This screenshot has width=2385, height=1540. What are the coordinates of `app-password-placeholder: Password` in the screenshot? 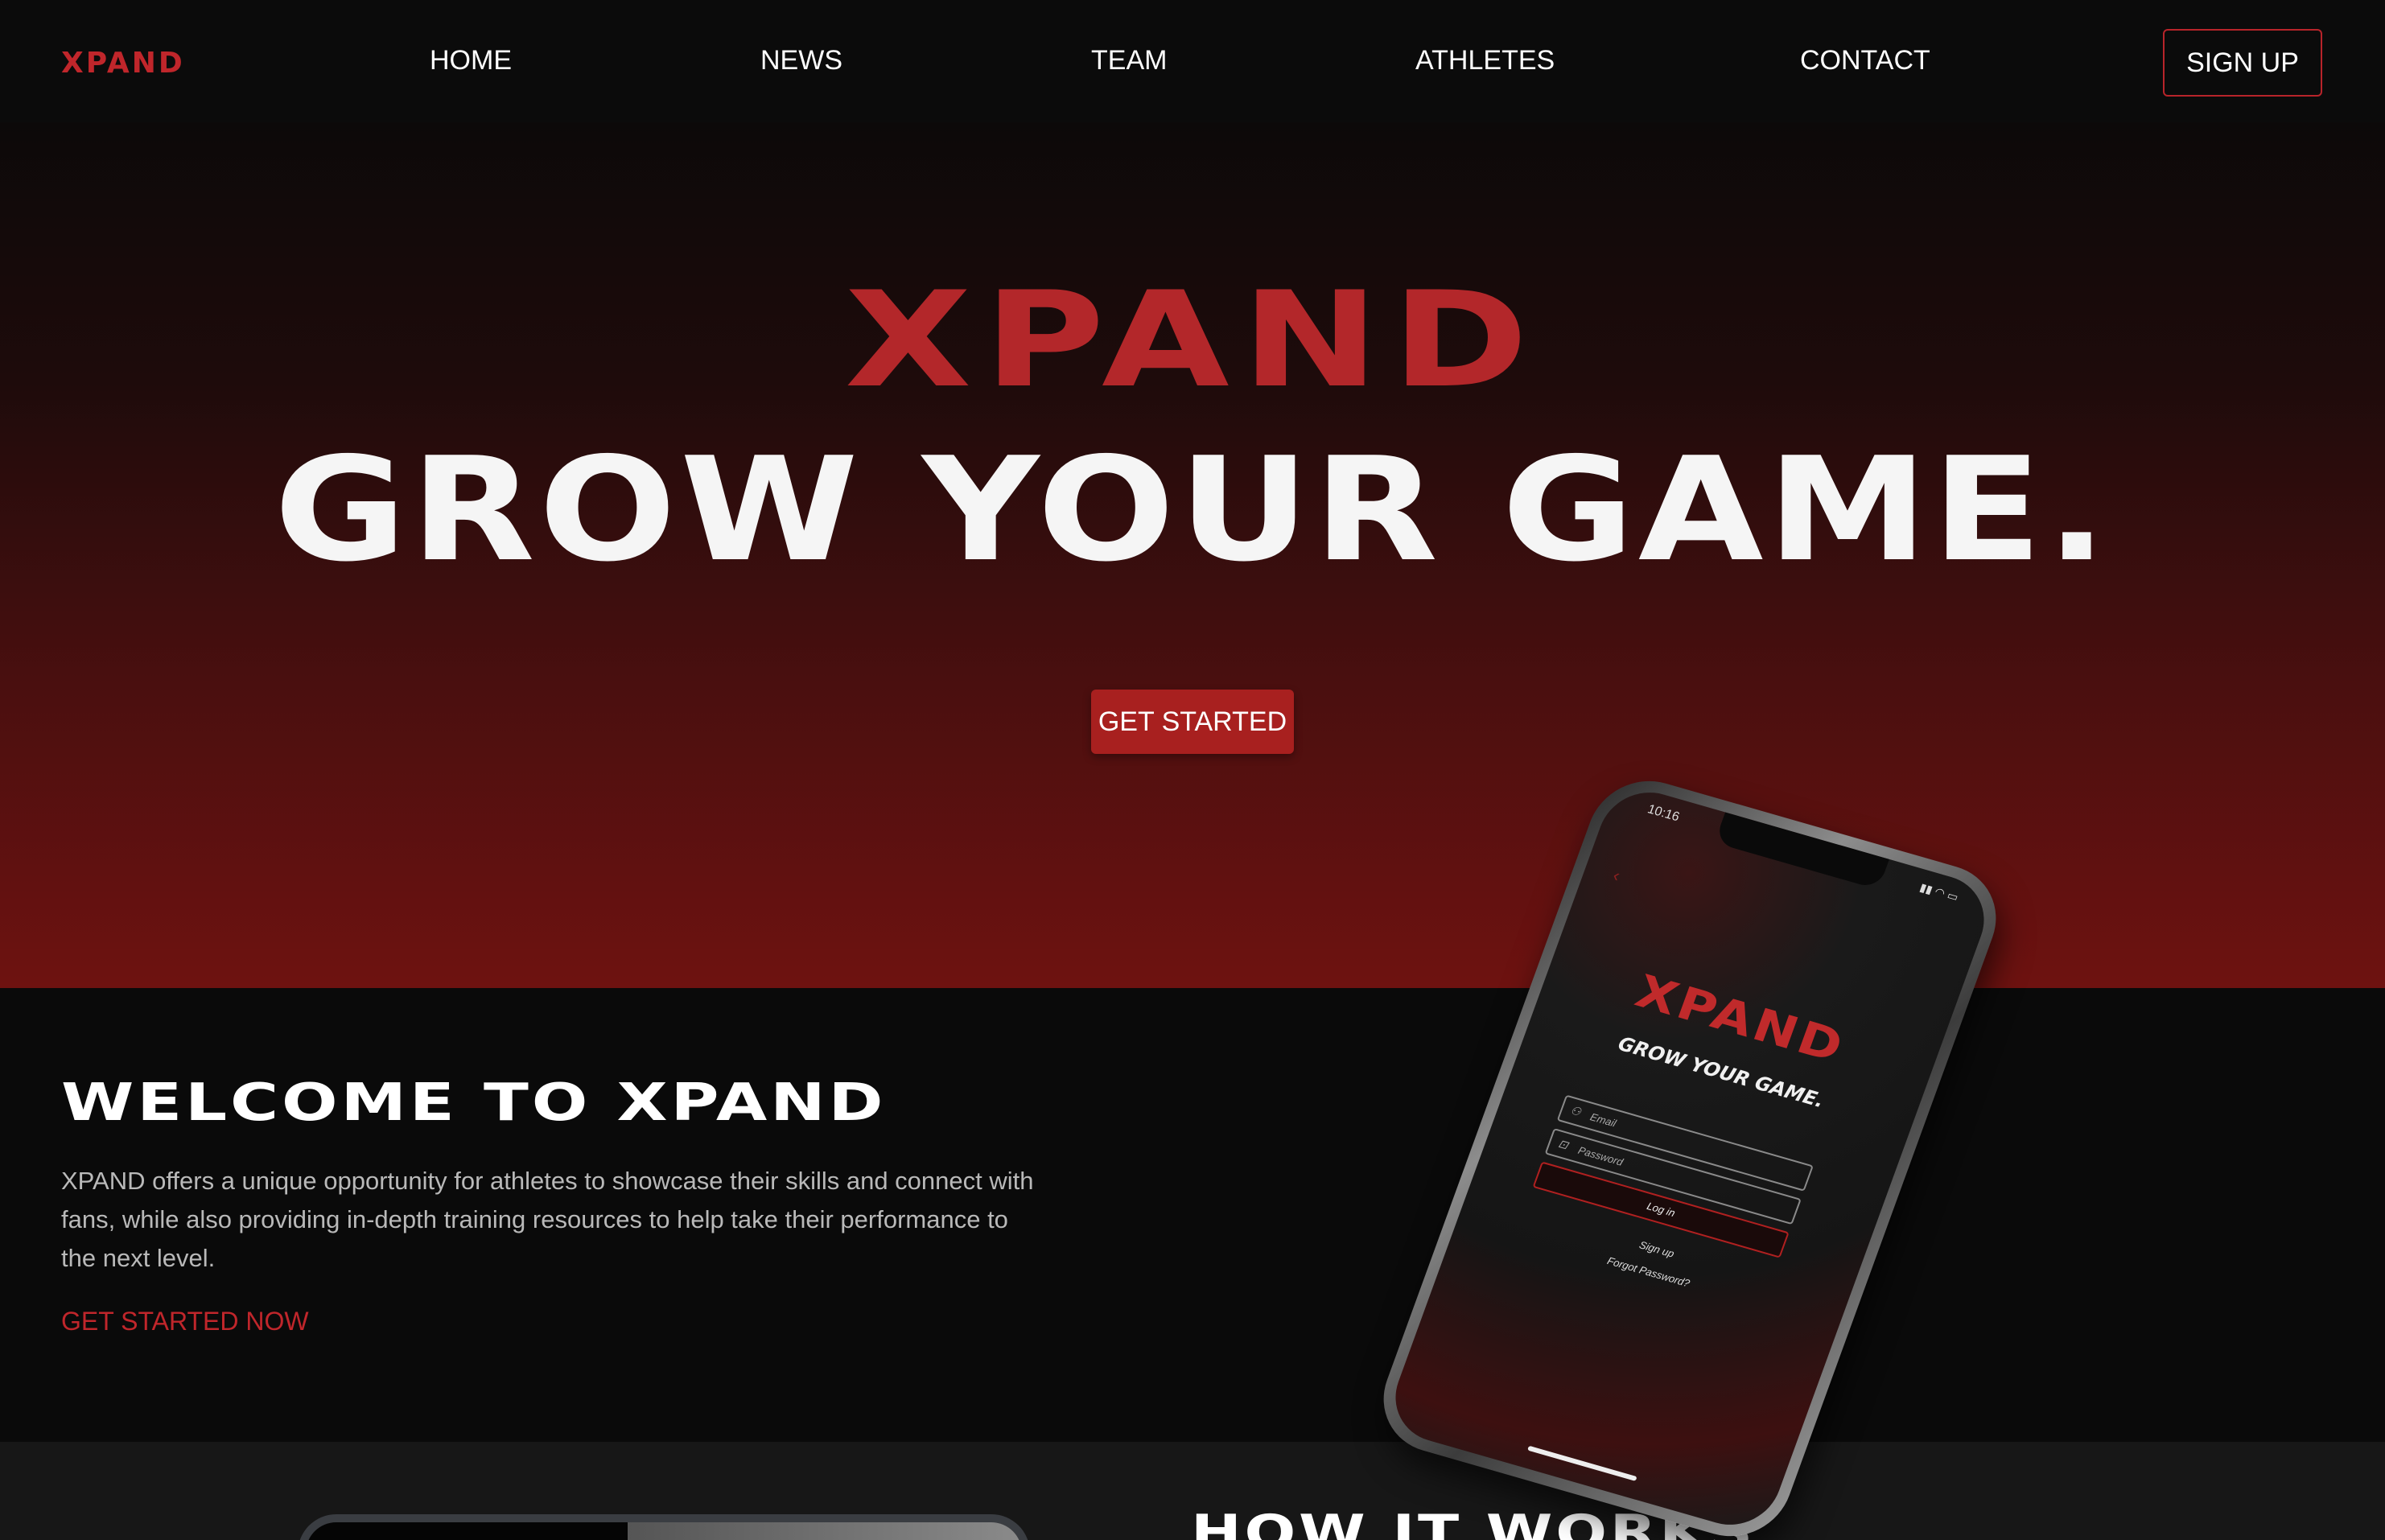 It's located at (1600, 1155).